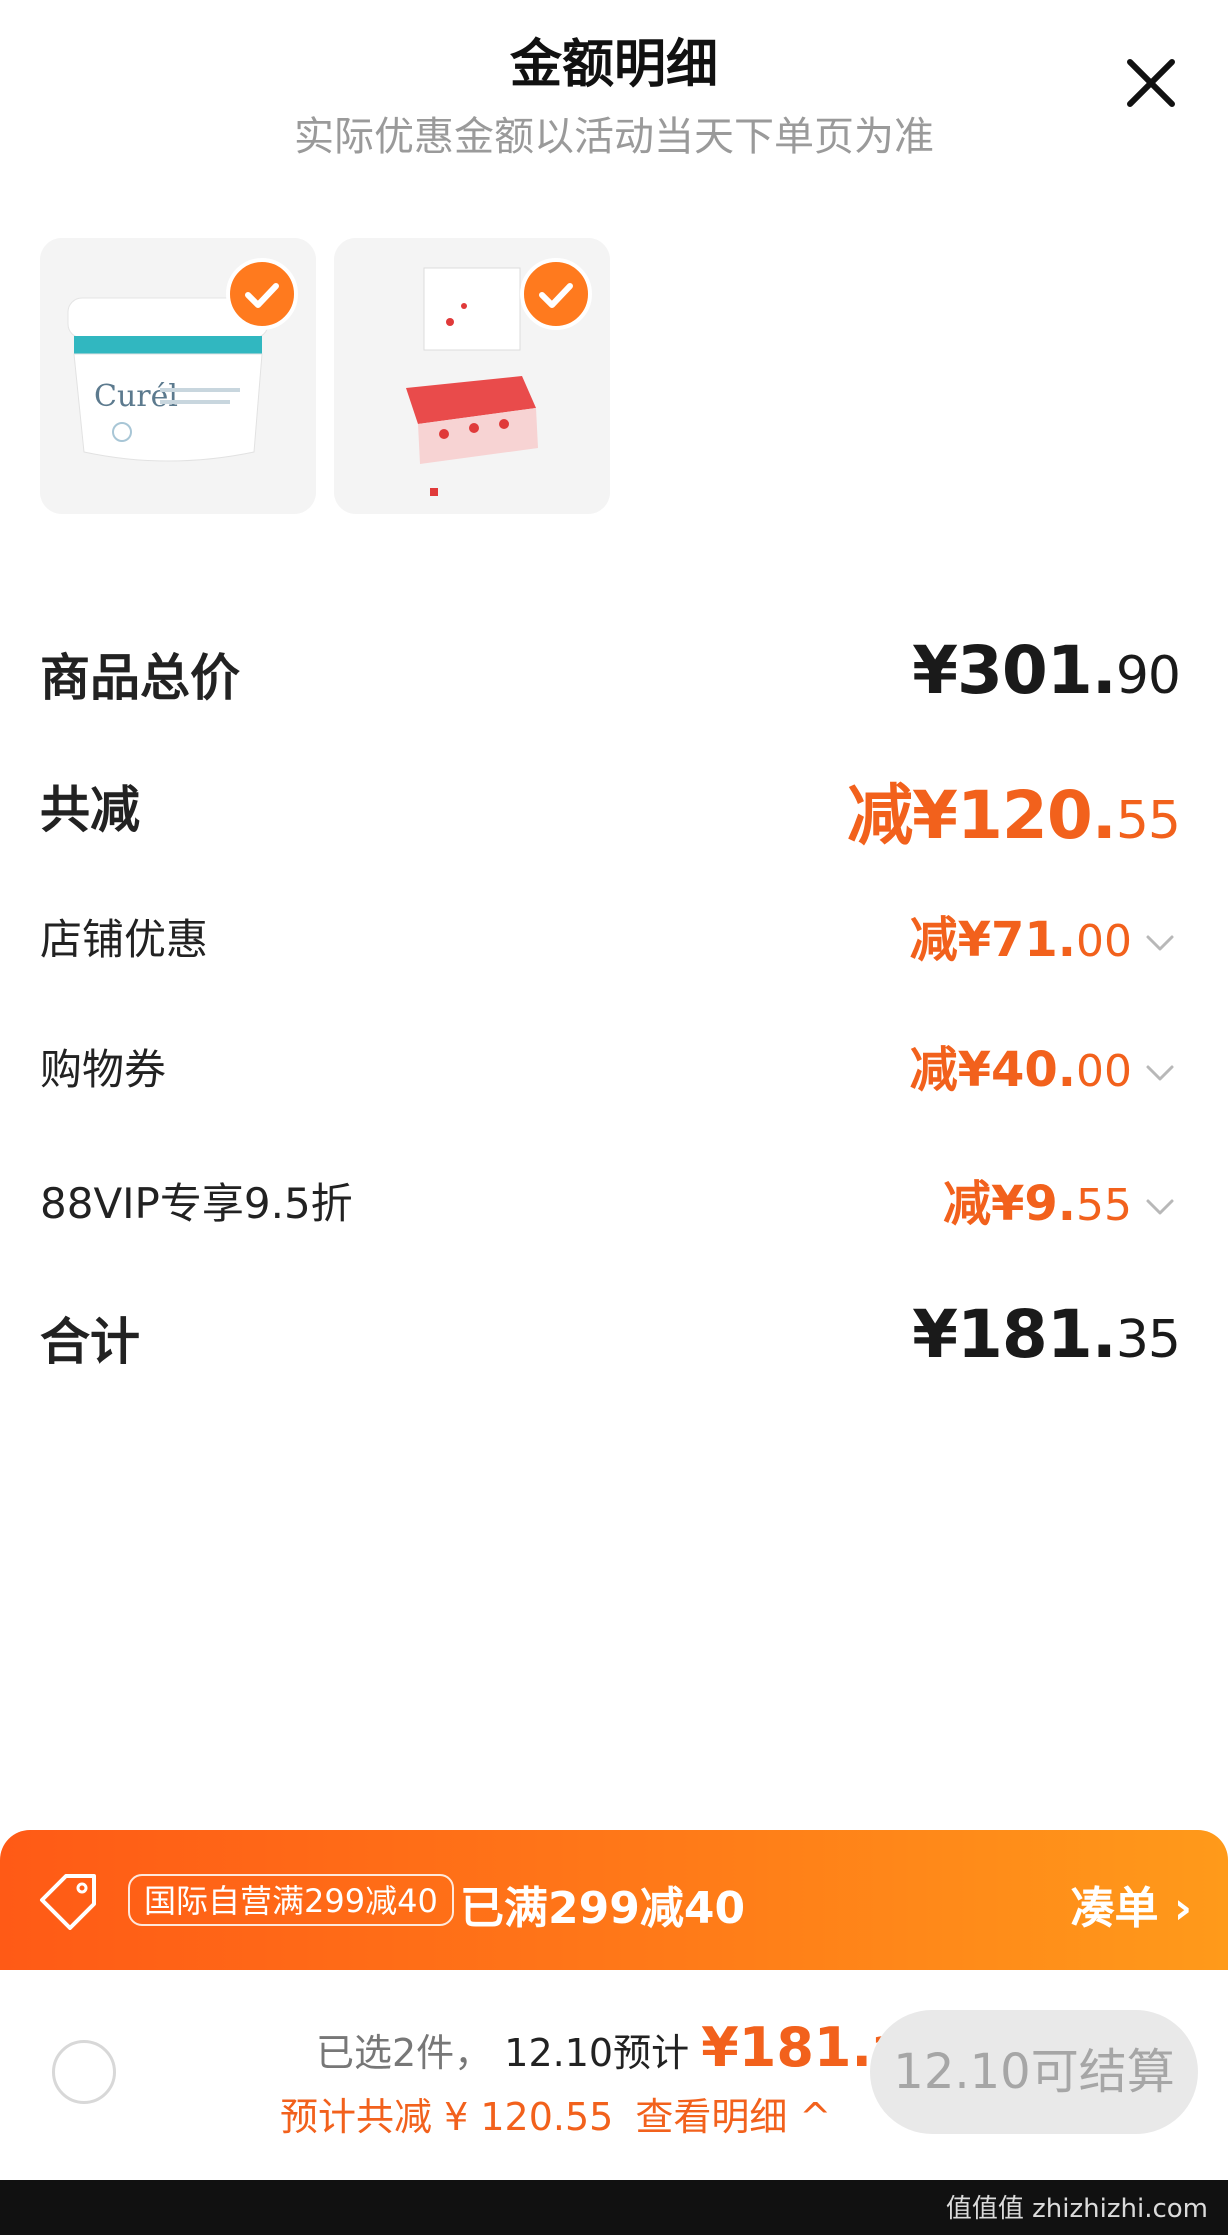 The image size is (1228, 2235). I want to click on sum-decimal: 35, so click(1148, 1340).